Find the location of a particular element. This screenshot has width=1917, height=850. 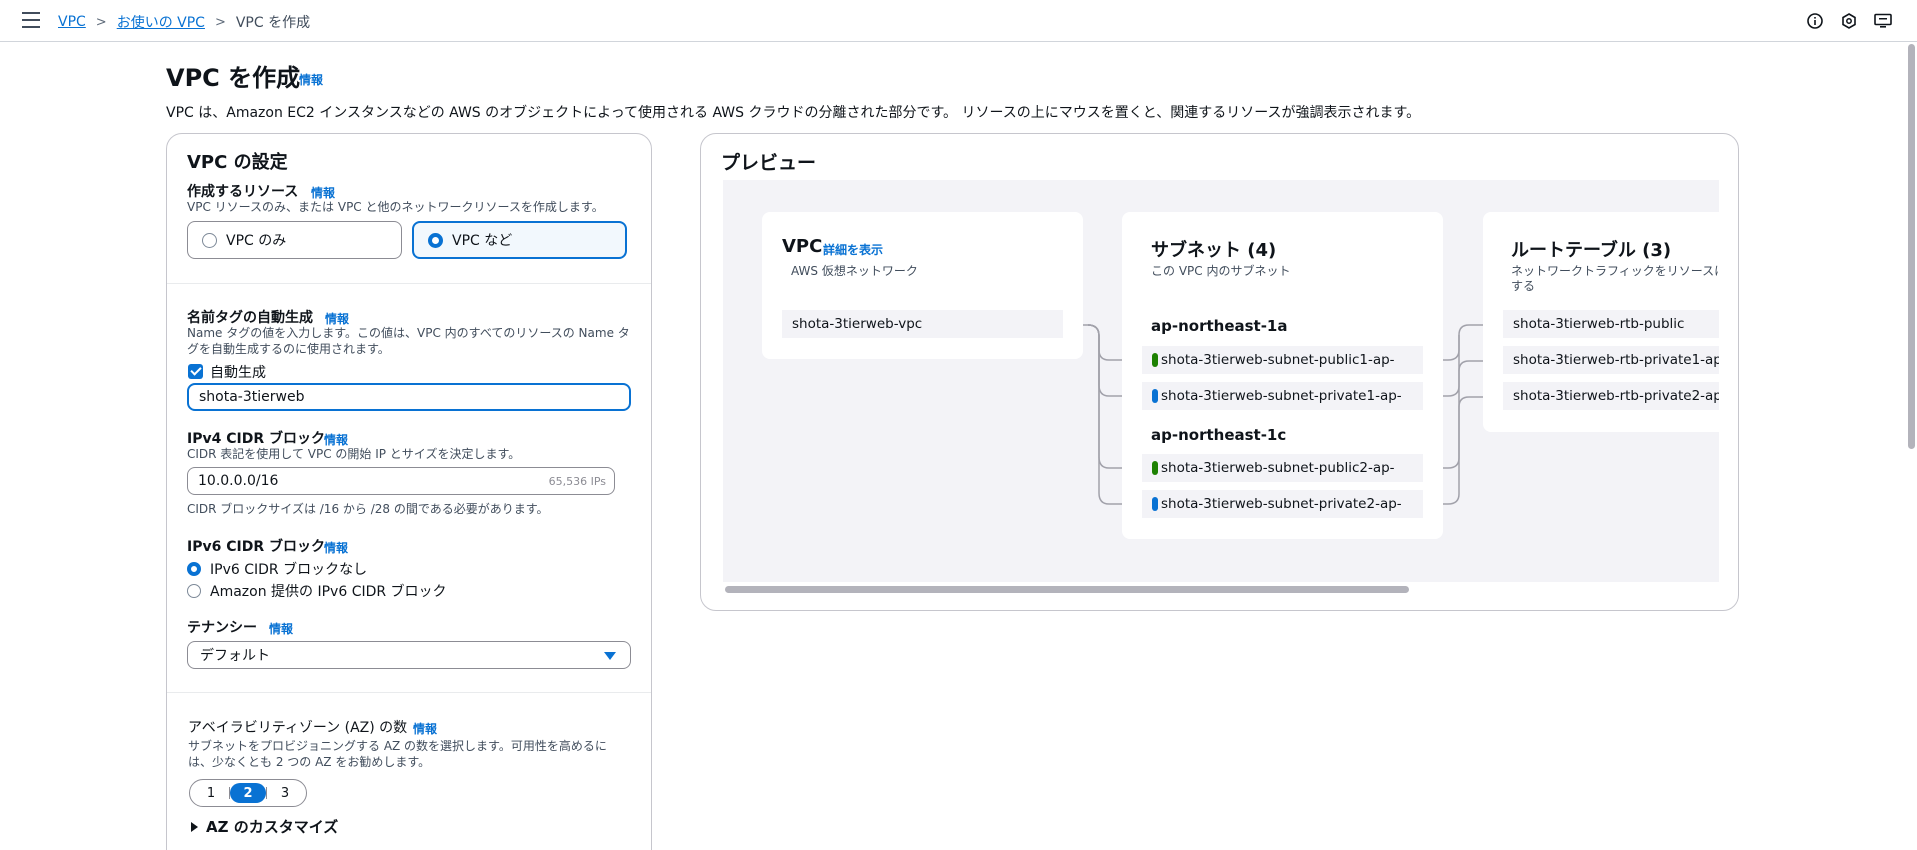

route-tables-card-title: ルートテーブル (3) is located at coordinates (1591, 250).